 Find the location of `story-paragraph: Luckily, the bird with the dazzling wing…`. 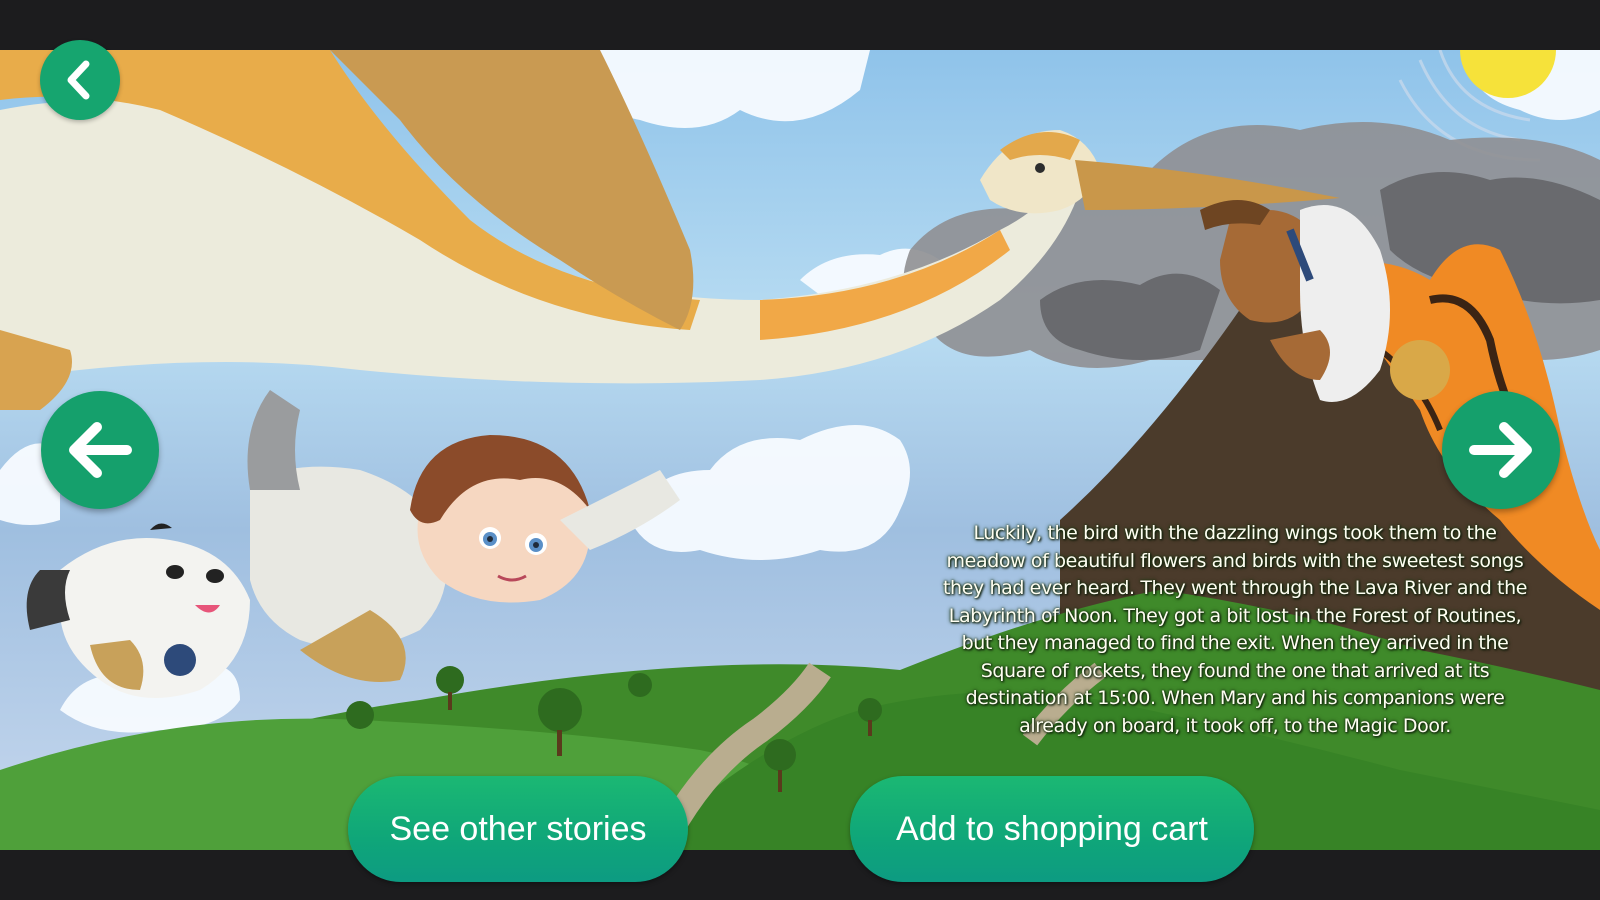

story-paragraph: Luckily, the bird with the dazzling wing… is located at coordinates (1235, 630).